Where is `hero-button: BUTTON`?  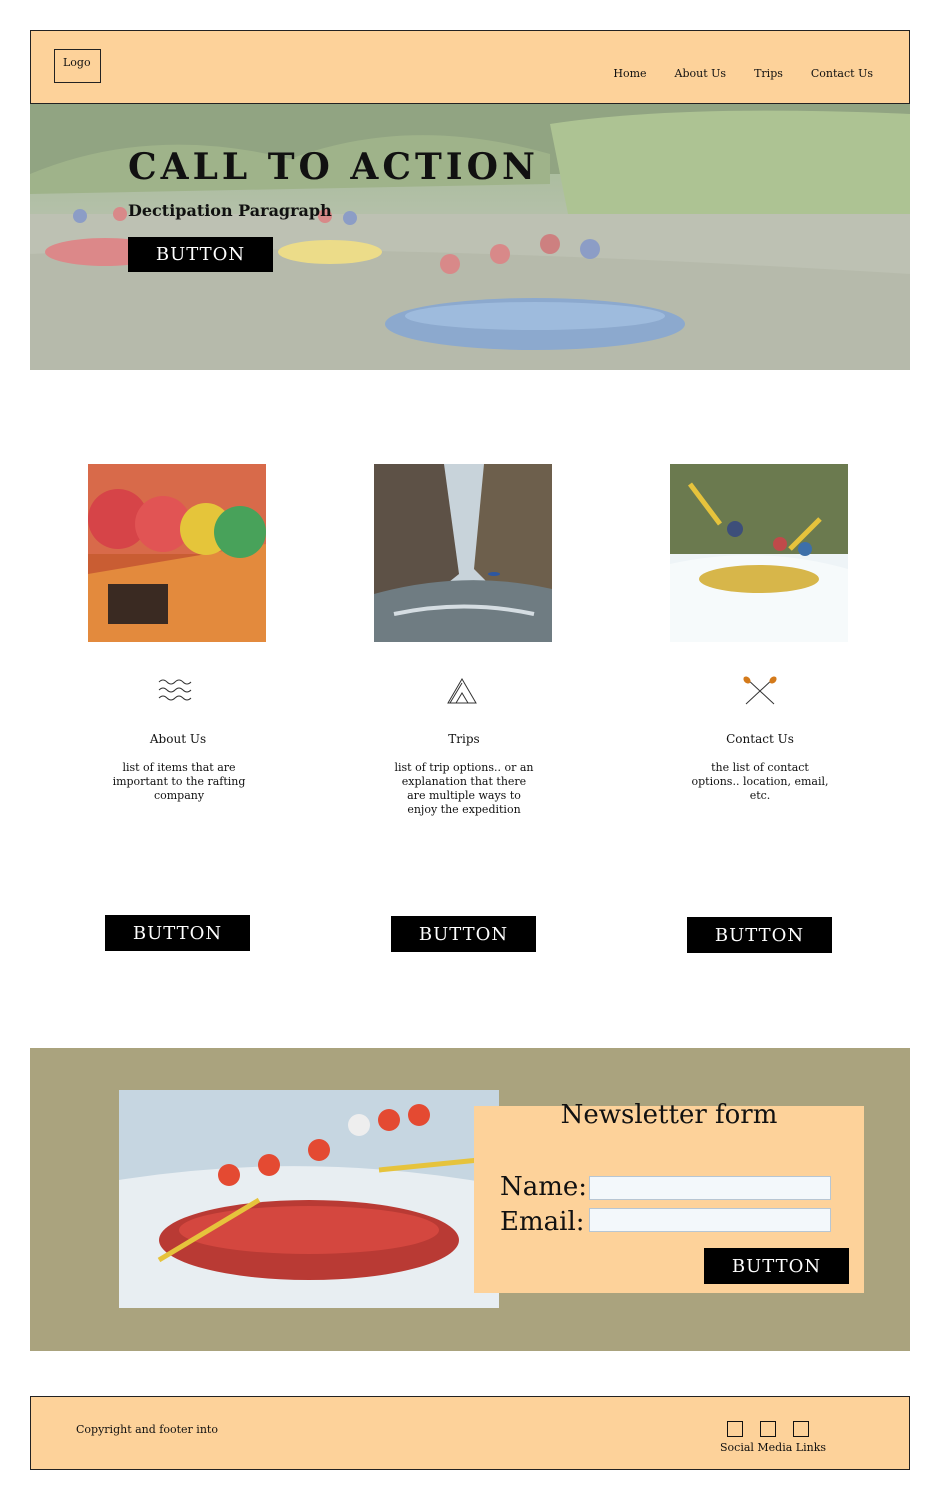 hero-button: BUTTON is located at coordinates (200, 254).